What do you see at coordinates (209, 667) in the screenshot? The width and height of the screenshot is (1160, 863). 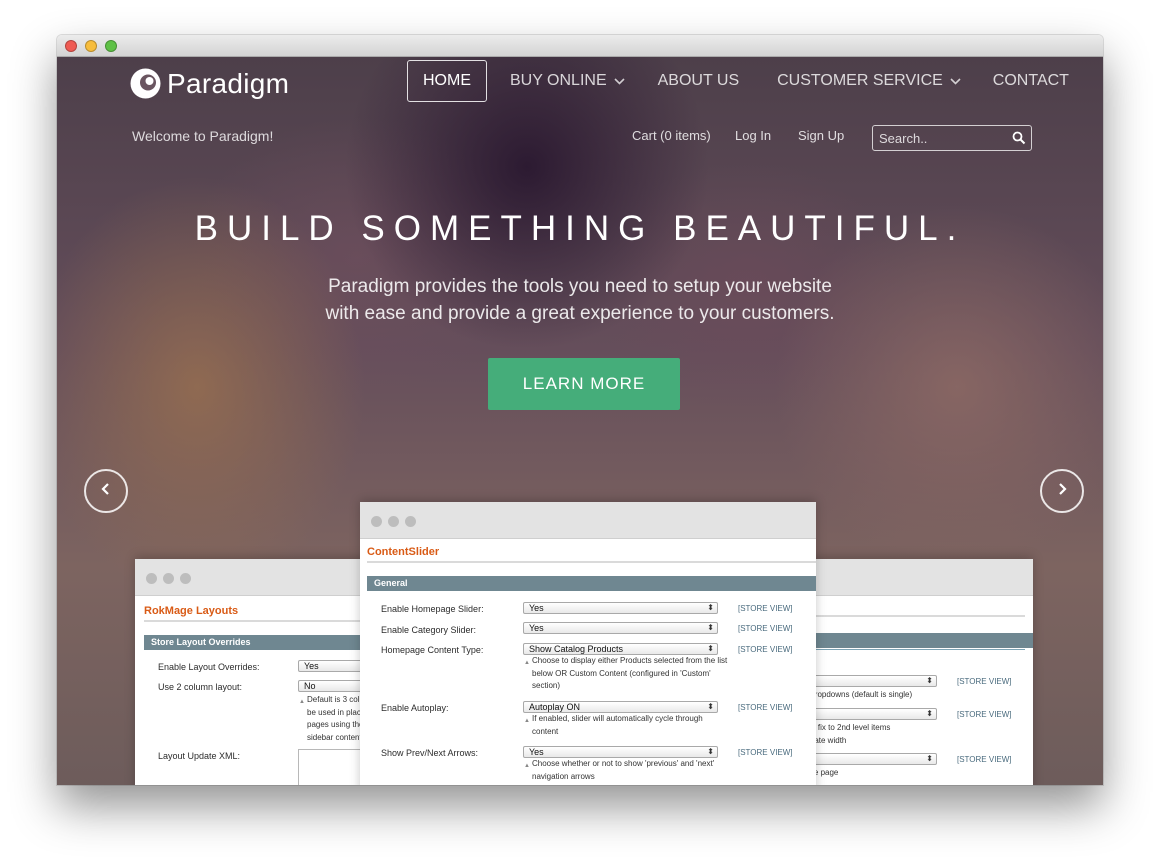 I see `field-label: Enable Layout Overrides:` at bounding box center [209, 667].